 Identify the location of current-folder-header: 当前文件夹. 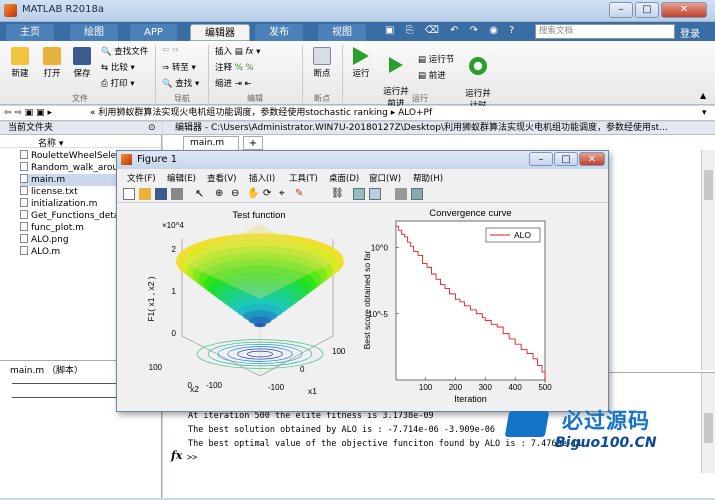
(81, 128).